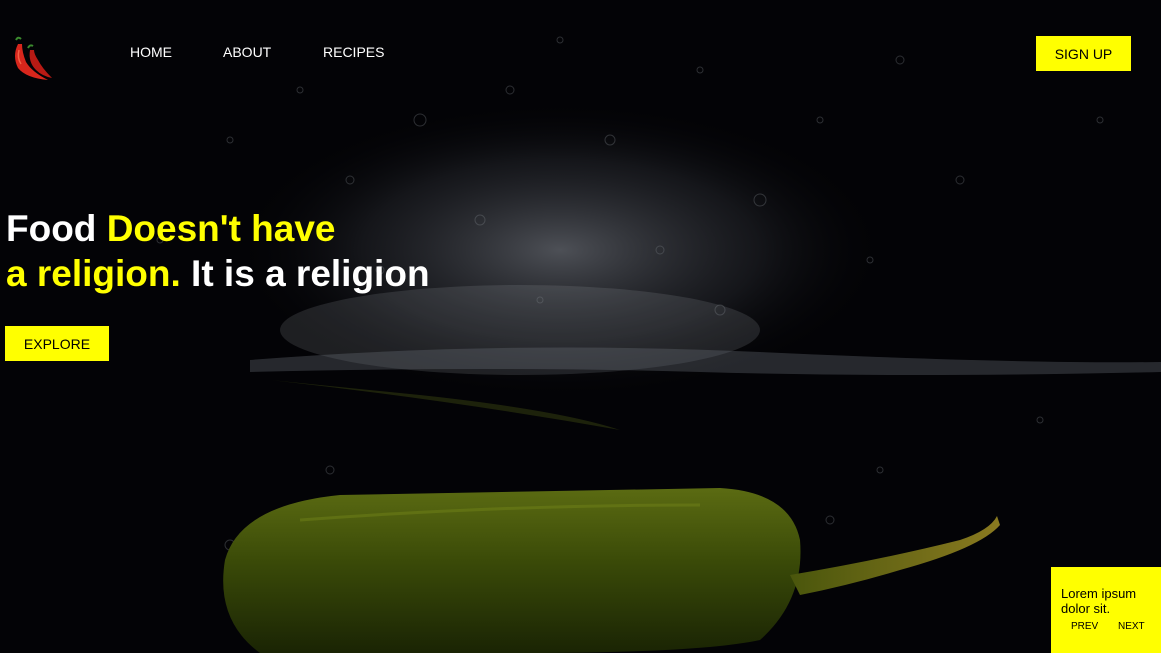 Image resolution: width=1161 pixels, height=653 pixels. I want to click on slider-card: Lorem ipsum dolor sit. PREV NEXT, so click(1106, 610).